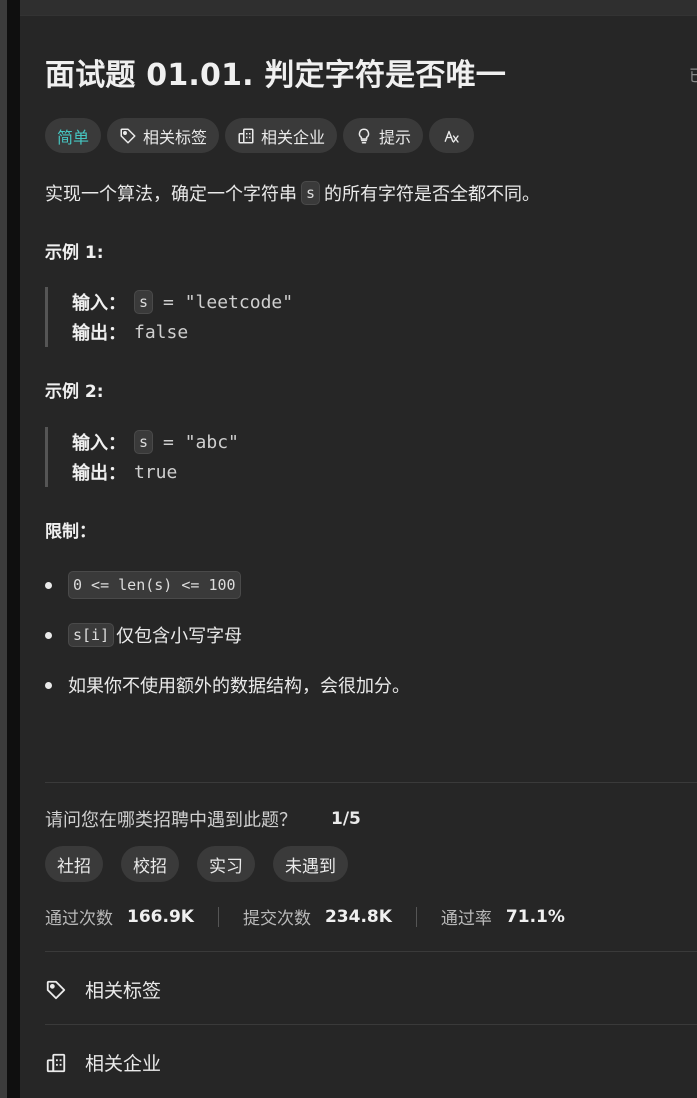 This screenshot has width=697, height=1098. I want to click on related-tags-section-label: 相关标签, so click(123, 991).